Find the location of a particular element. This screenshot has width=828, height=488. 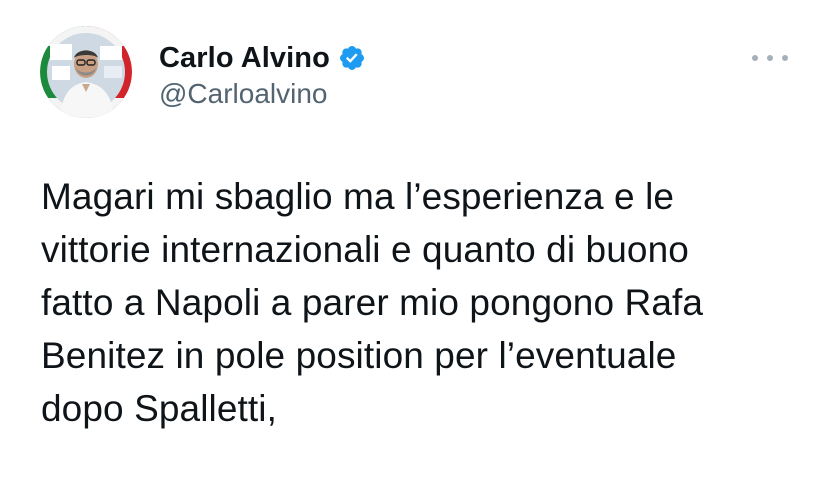

author-name-row: Carlo Alvino is located at coordinates (262, 58).